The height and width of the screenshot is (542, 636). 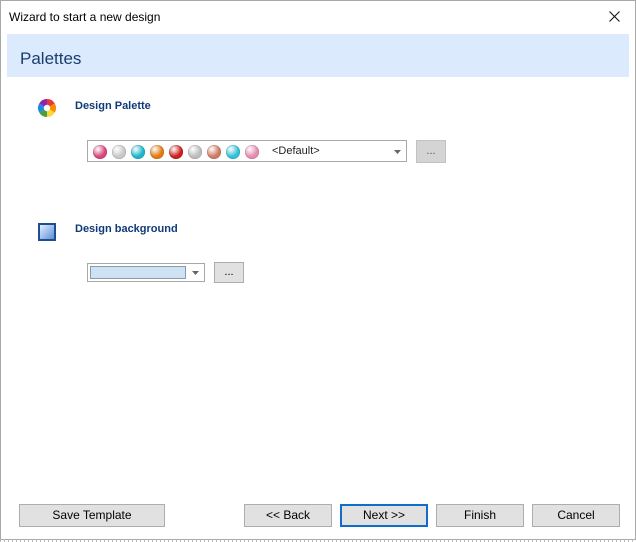 What do you see at coordinates (85, 17) in the screenshot?
I see `window-title: Wizard to start a new design` at bounding box center [85, 17].